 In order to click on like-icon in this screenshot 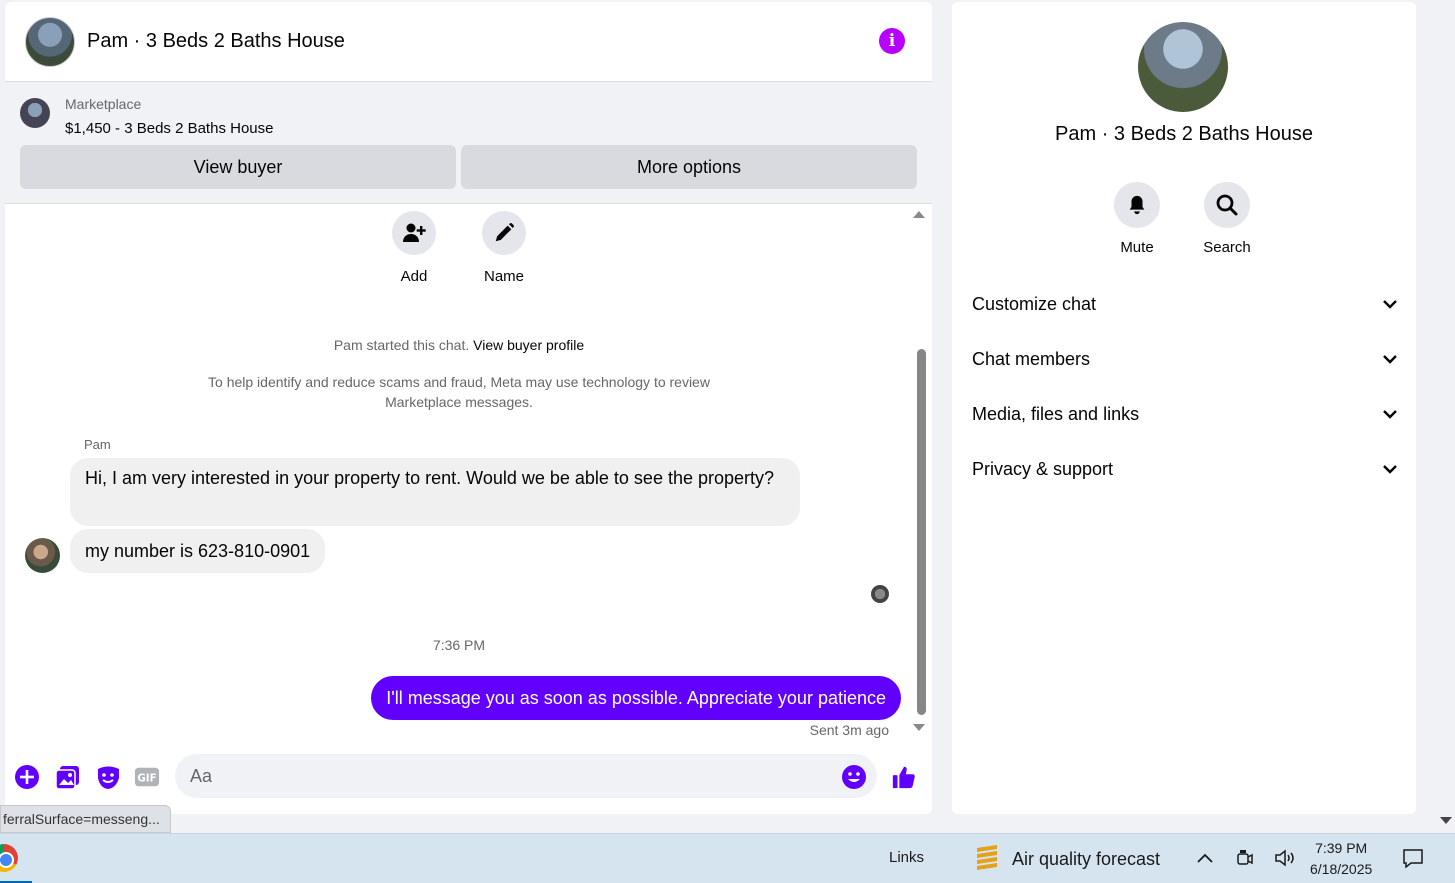, I will do `click(904, 777)`.